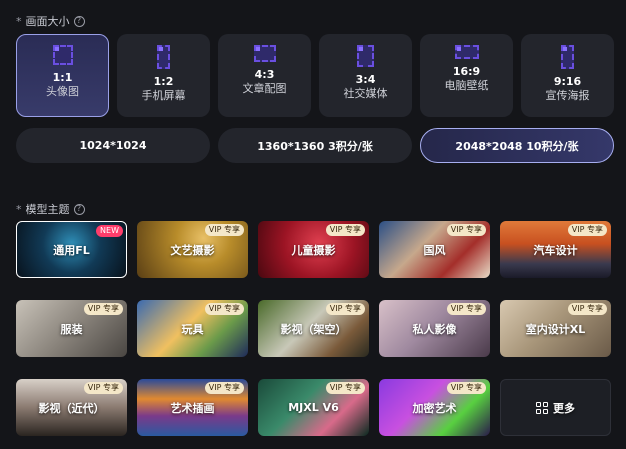 Image resolution: width=626 pixels, height=449 pixels. I want to click on model-card: VIP 专享 服装, so click(71, 328).